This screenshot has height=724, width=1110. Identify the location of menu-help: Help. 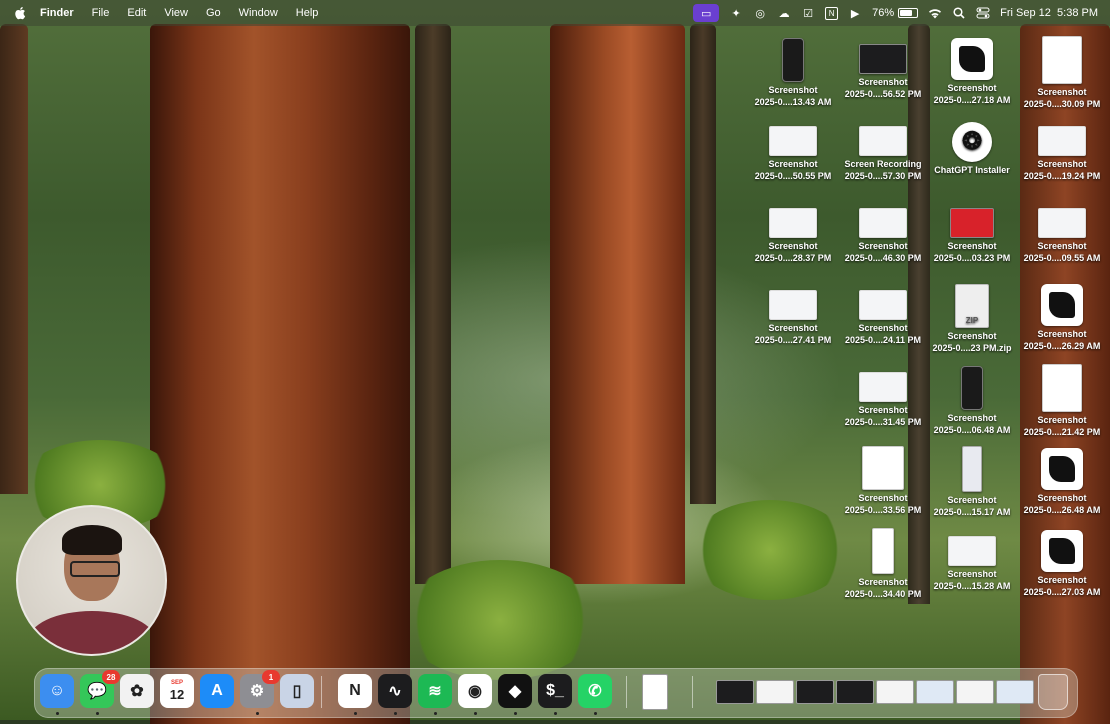
(307, 13).